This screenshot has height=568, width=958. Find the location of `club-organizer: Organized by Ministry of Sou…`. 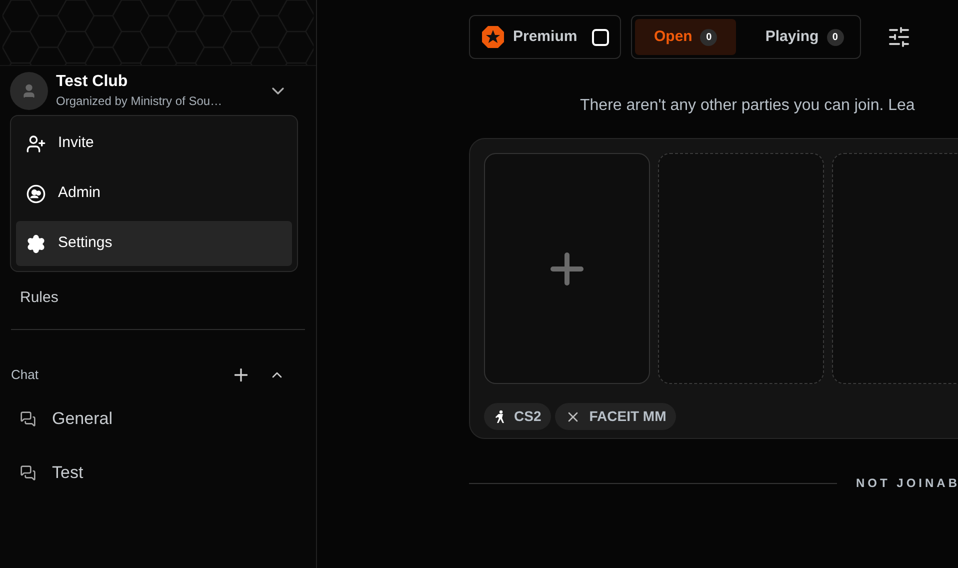

club-organizer: Organized by Ministry of Sou… is located at coordinates (139, 101).